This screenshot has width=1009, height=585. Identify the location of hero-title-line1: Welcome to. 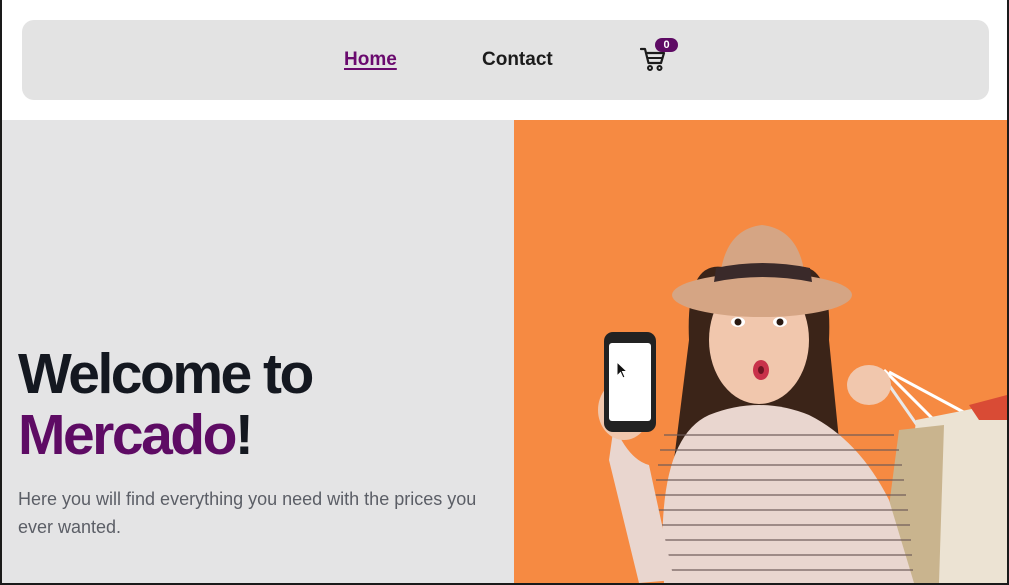
(166, 374).